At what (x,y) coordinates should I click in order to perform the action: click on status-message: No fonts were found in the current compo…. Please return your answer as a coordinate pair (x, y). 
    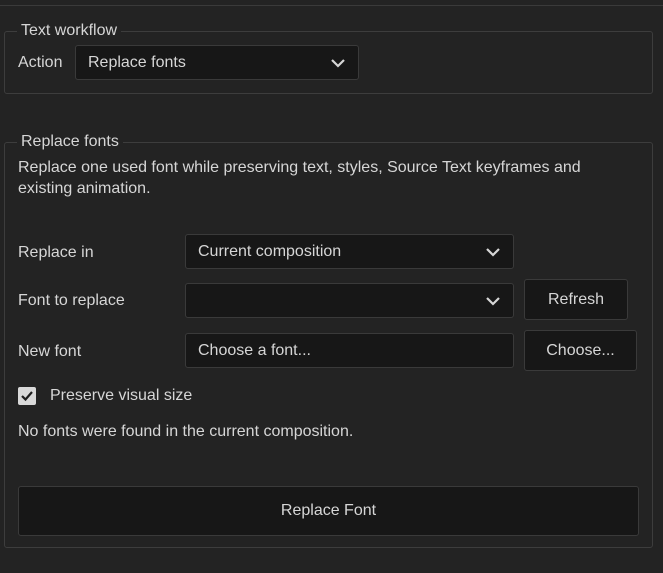
    Looking at the image, I should click on (186, 431).